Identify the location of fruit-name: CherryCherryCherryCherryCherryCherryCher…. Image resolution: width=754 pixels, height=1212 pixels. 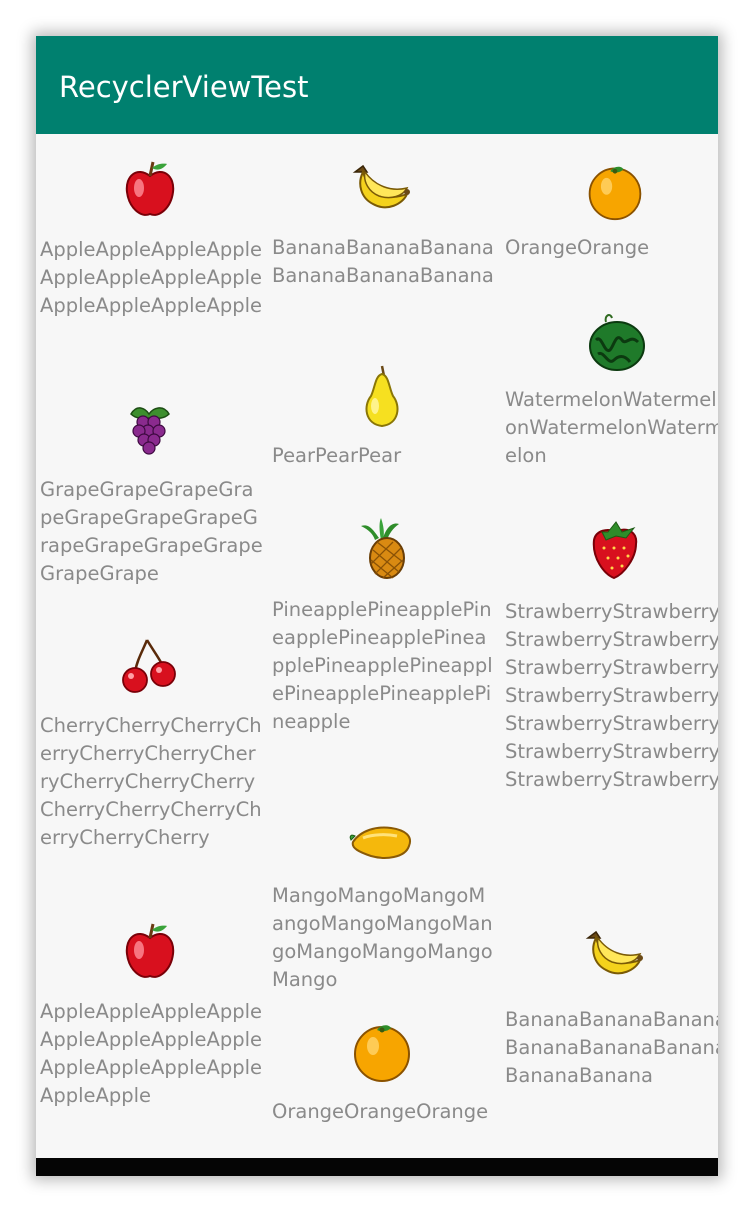
(151, 781).